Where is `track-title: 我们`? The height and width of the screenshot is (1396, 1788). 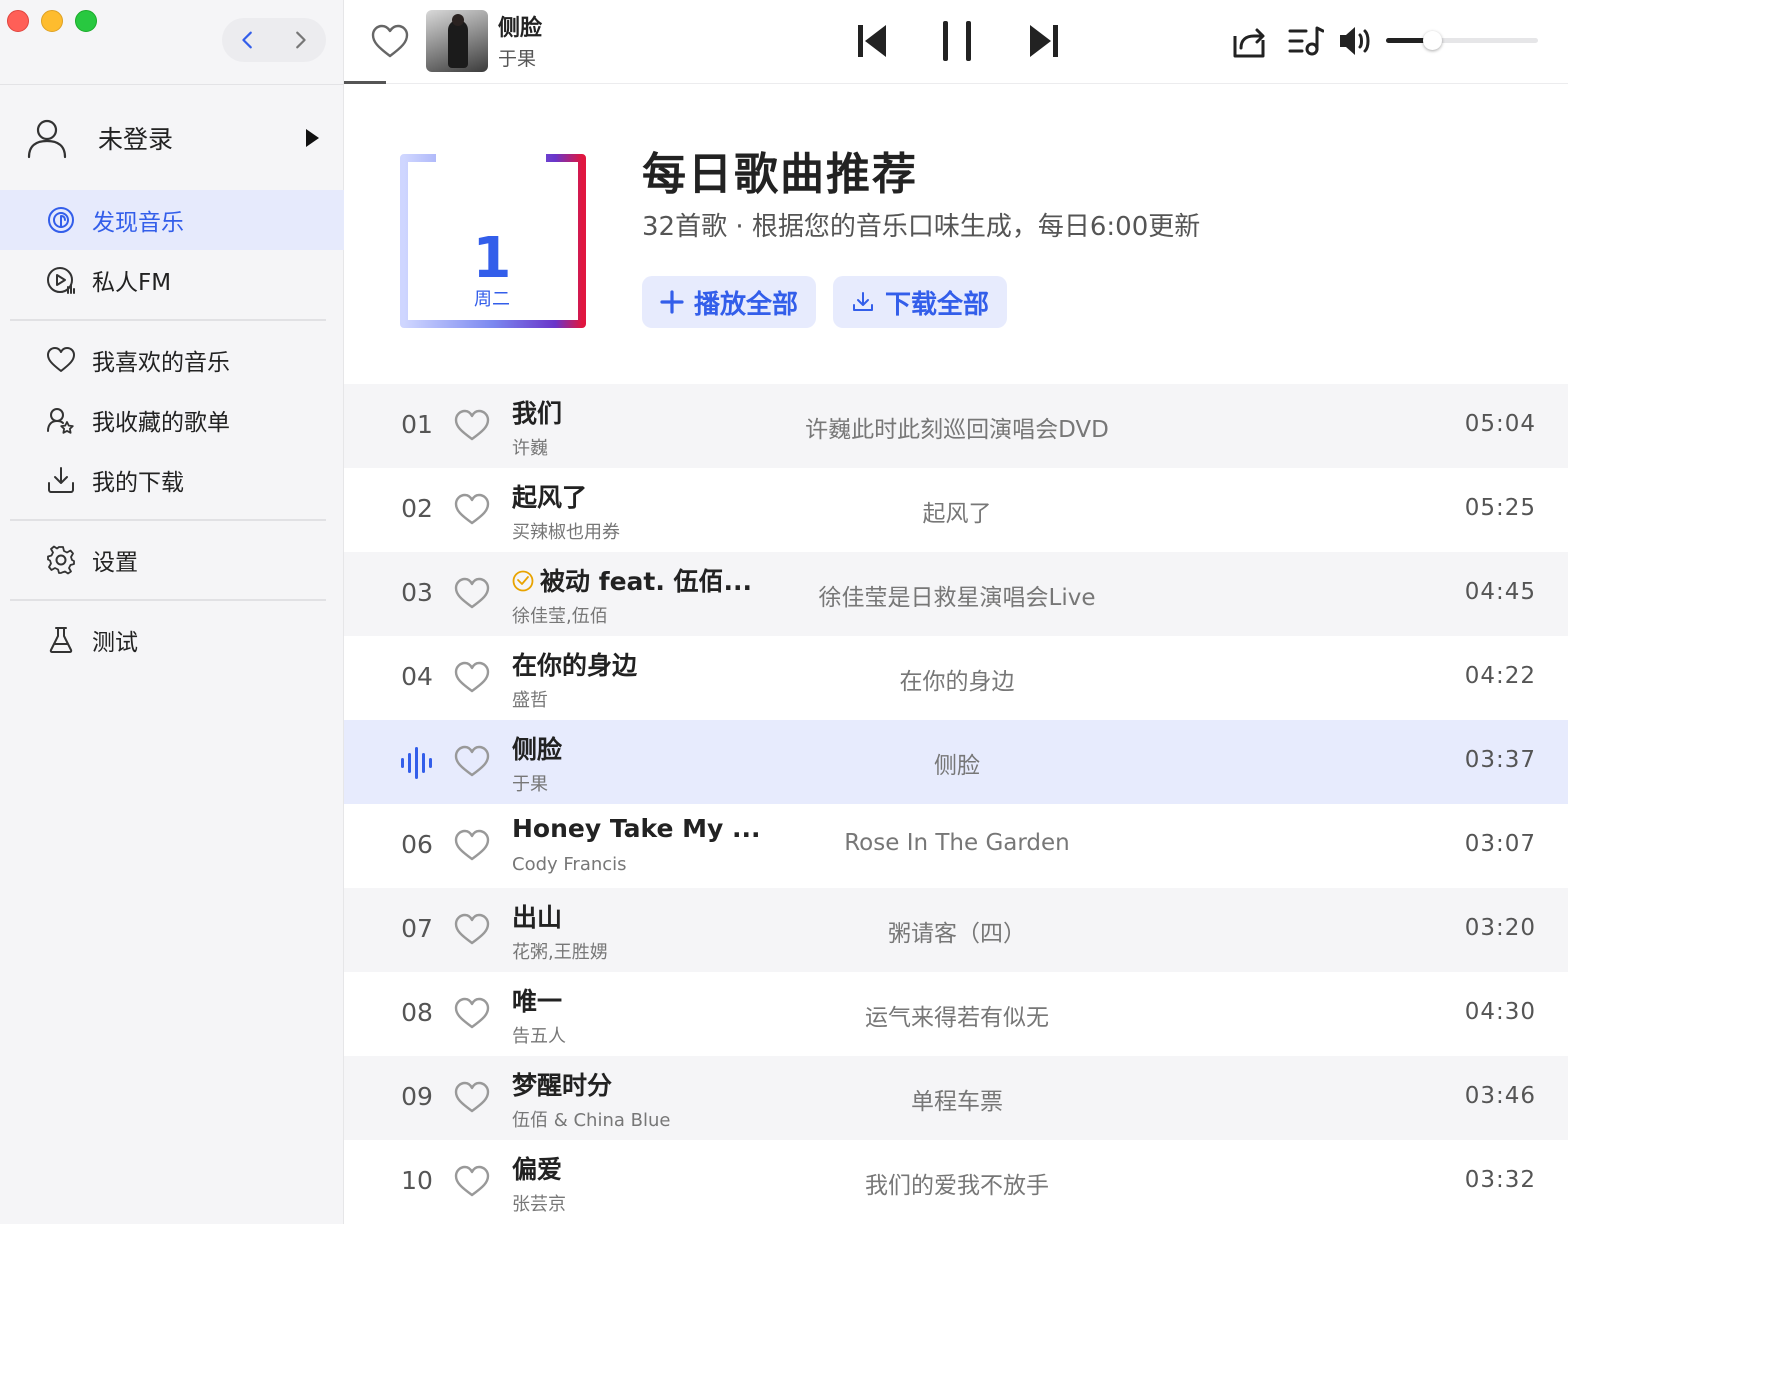 track-title: 我们 is located at coordinates (537, 412).